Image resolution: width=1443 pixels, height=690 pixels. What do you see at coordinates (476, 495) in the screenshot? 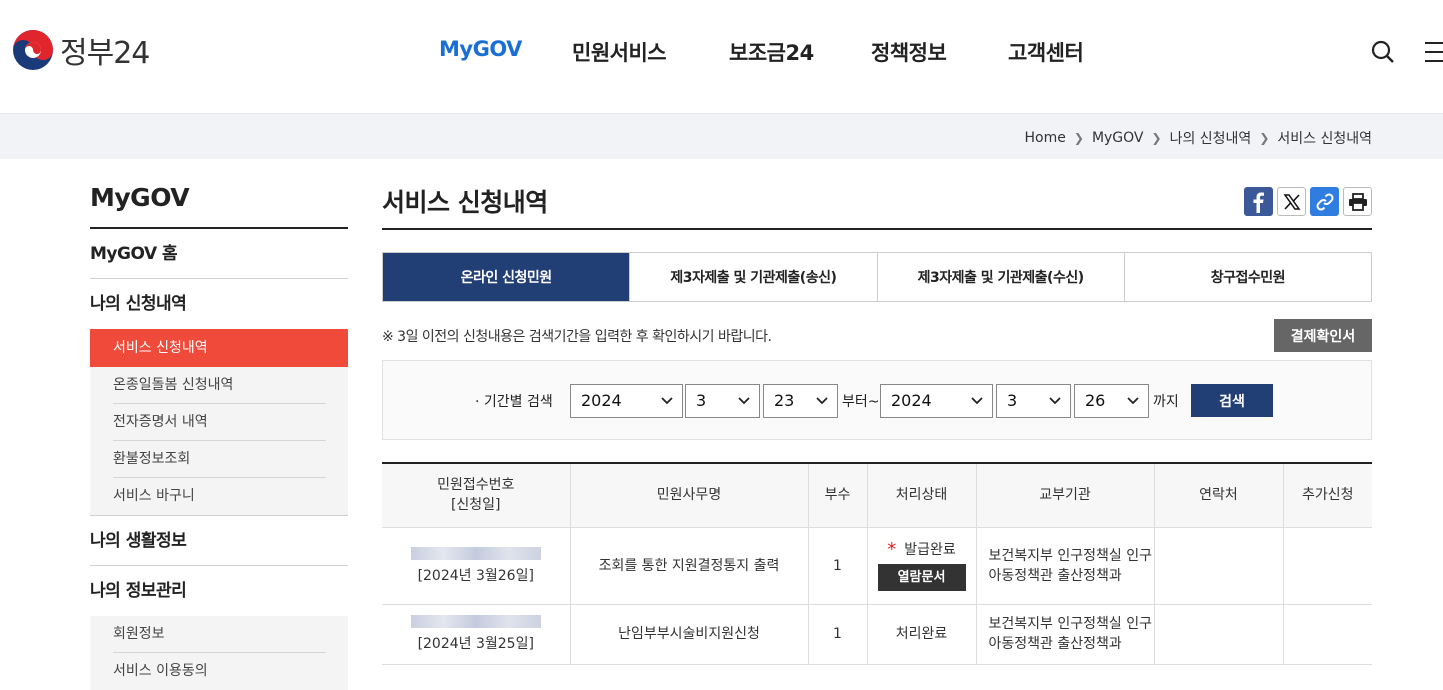
I see `col-receipt-number: 민원접수번호 [신청일]` at bounding box center [476, 495].